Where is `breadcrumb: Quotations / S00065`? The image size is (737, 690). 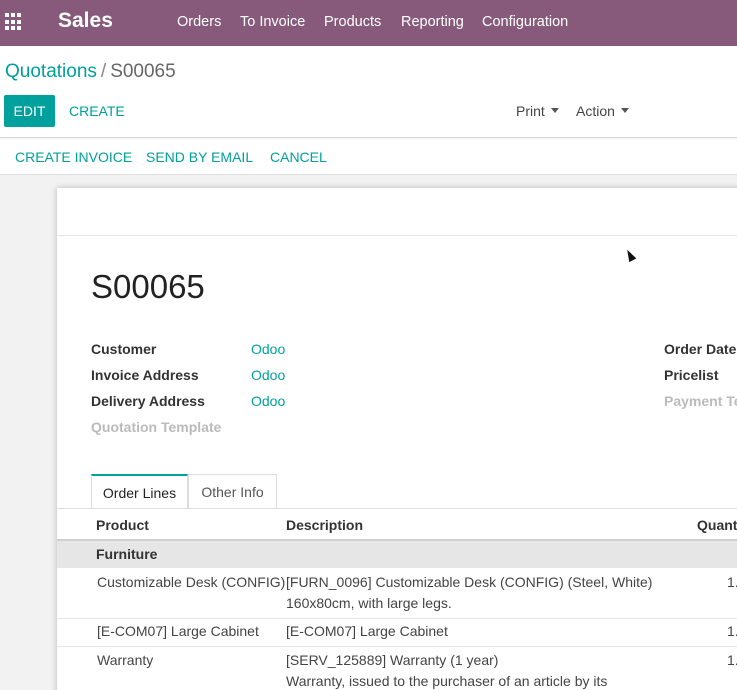
breadcrumb: Quotations / S00065 is located at coordinates (90, 72).